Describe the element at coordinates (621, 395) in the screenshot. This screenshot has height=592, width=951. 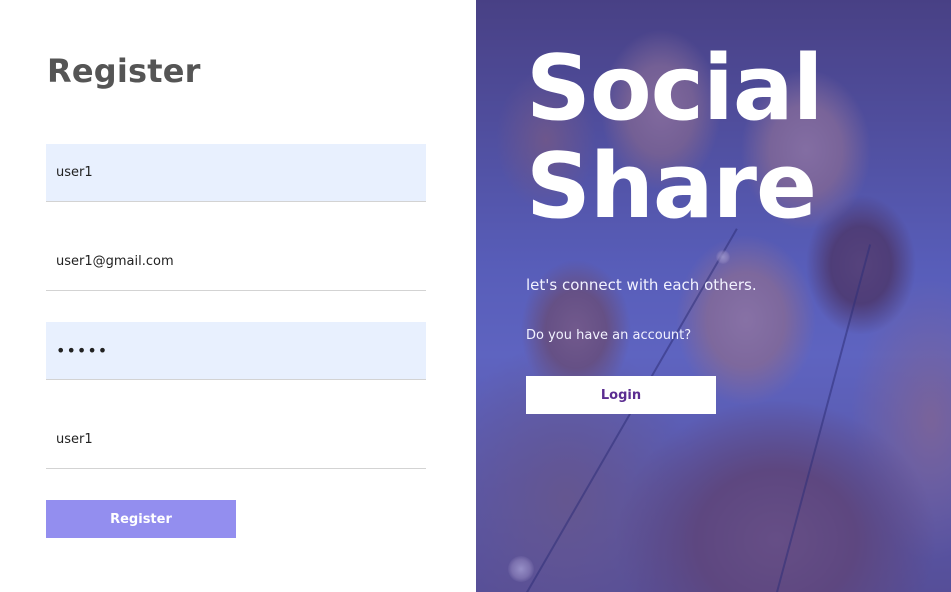
I see `login-button: Login` at that location.